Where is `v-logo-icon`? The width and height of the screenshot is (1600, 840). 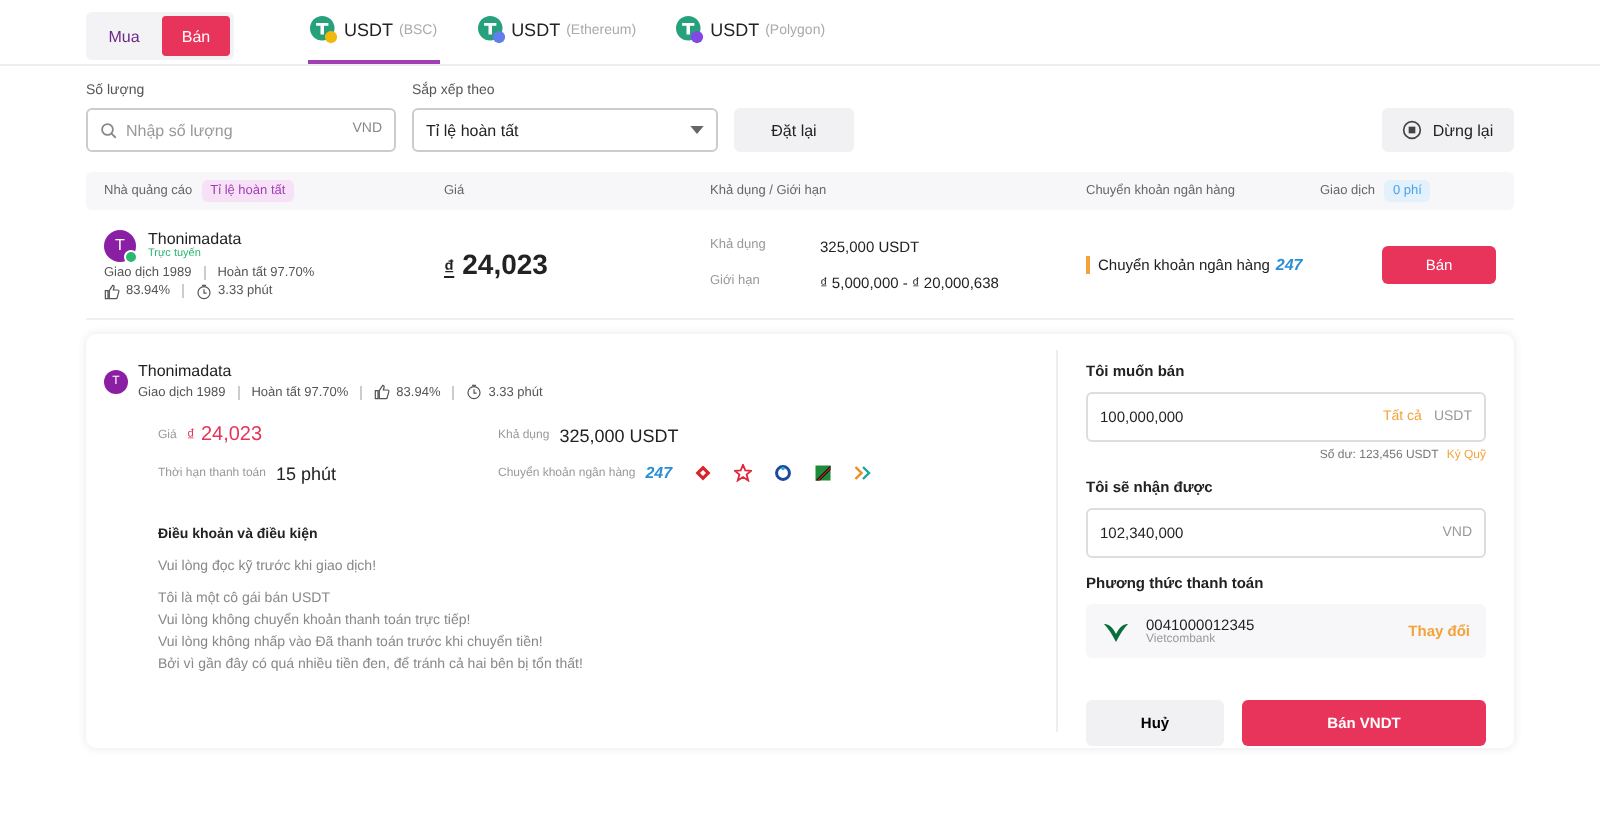 v-logo-icon is located at coordinates (1116, 631).